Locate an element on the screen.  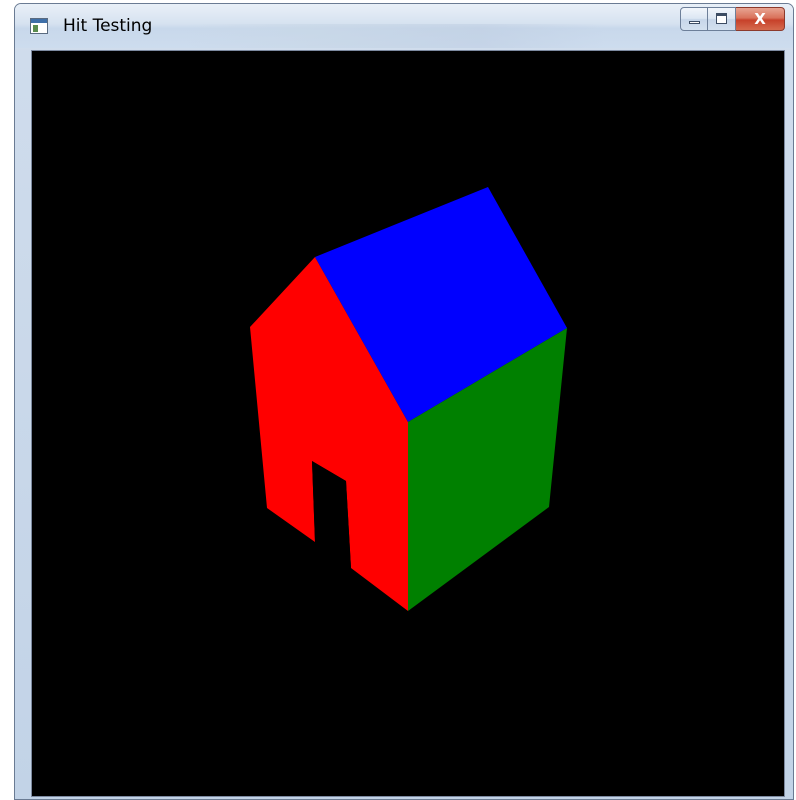
app-icon-pane is located at coordinates (35, 28).